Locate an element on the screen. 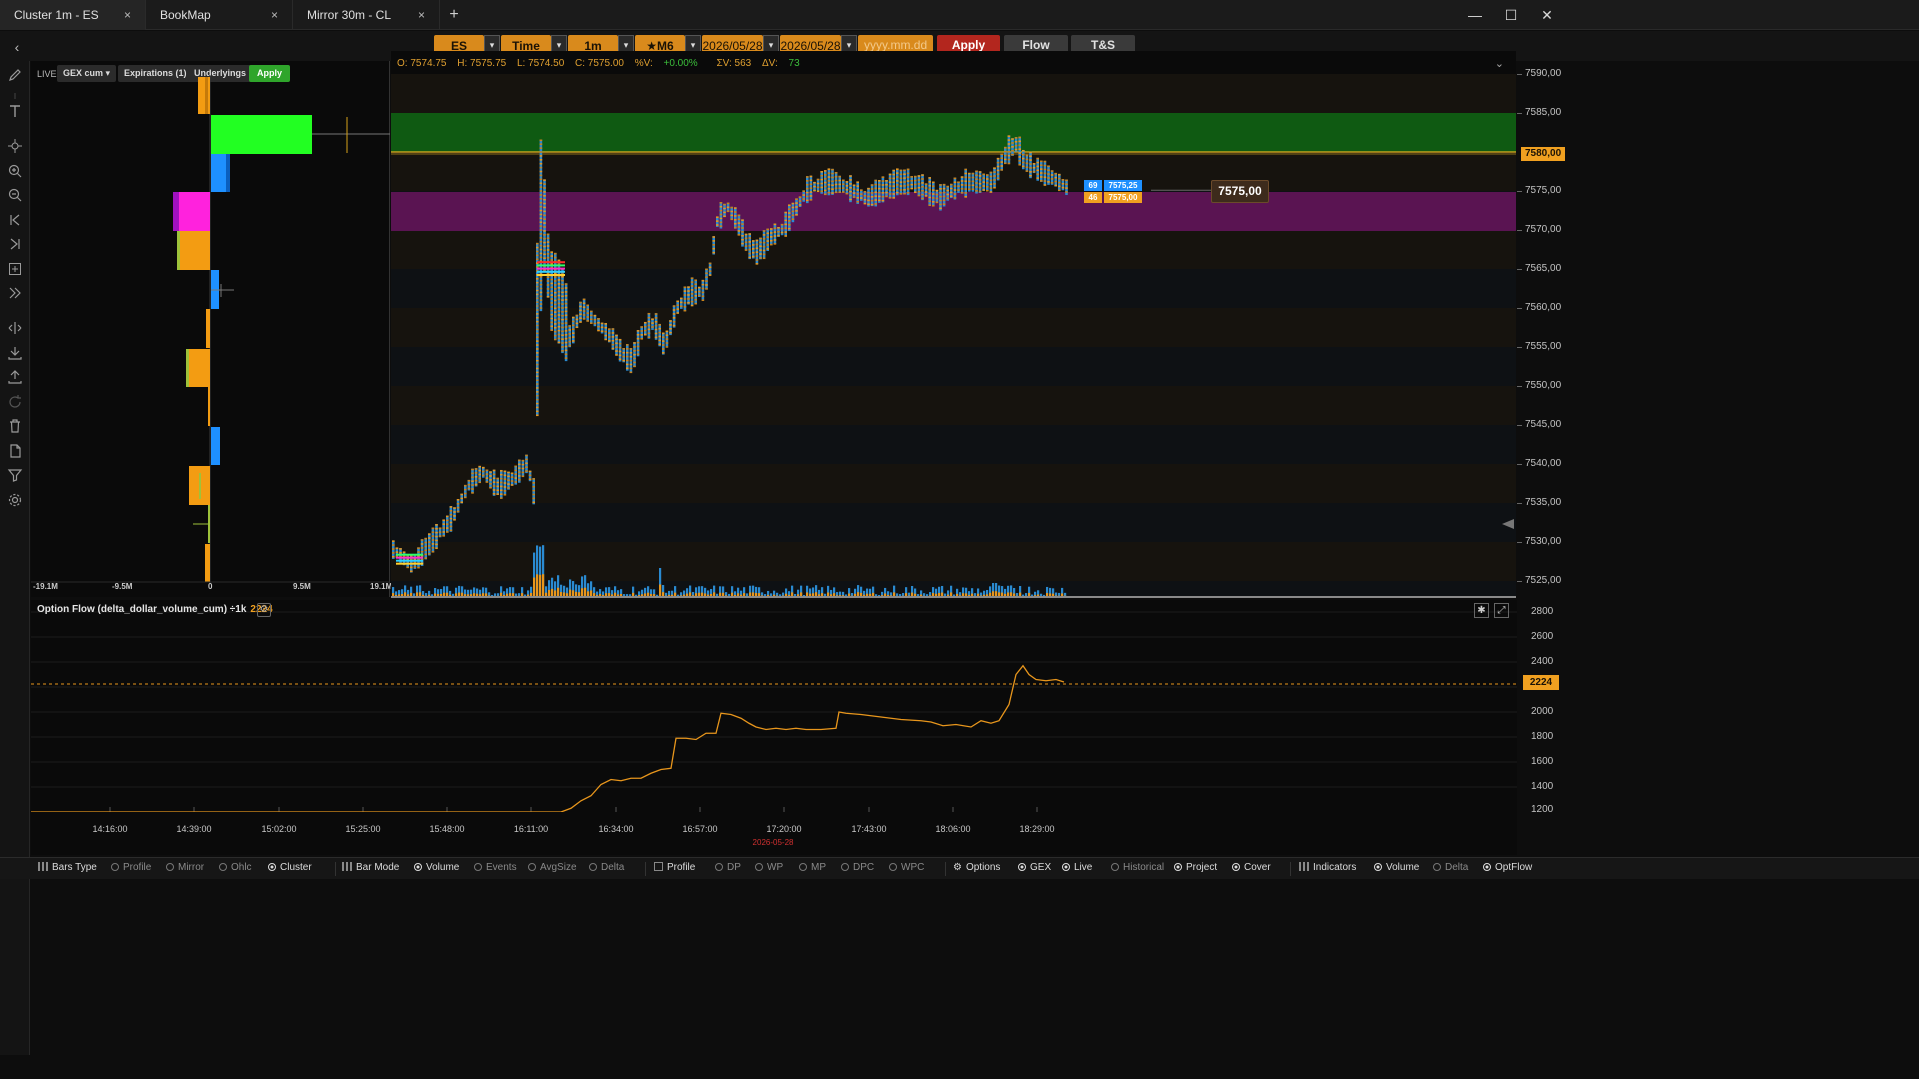 The height and width of the screenshot is (1079, 1919). refresh-icon is located at coordinates (15, 402).